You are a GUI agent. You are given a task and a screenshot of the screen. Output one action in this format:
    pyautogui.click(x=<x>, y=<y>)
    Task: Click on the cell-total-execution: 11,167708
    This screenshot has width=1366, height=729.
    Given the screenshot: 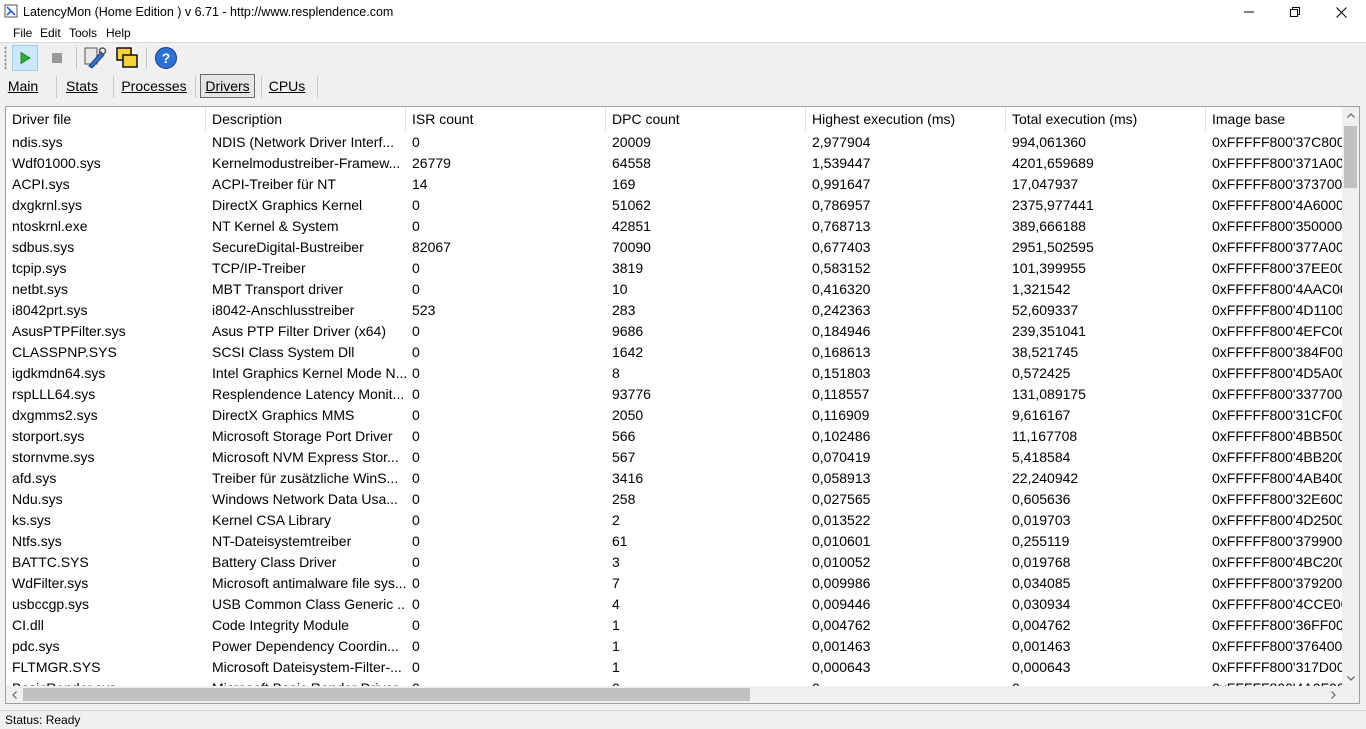 What is the action you would take?
    pyautogui.click(x=1045, y=436)
    